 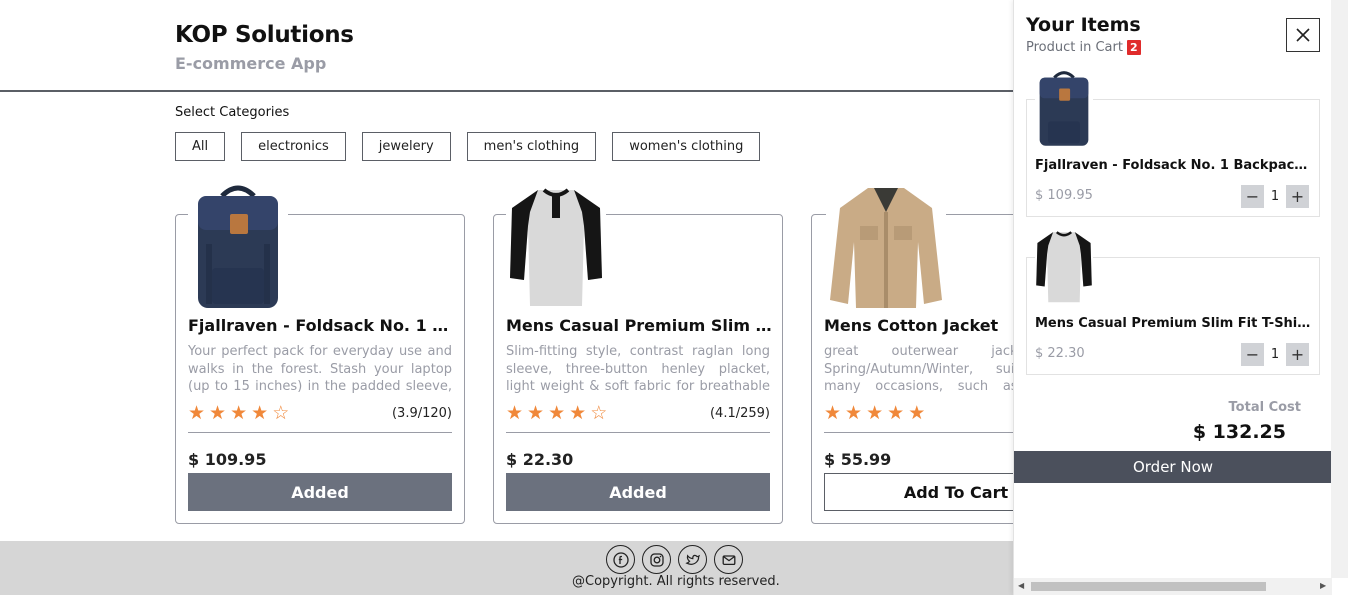 What do you see at coordinates (728, 559) in the screenshot?
I see `mail-icon` at bounding box center [728, 559].